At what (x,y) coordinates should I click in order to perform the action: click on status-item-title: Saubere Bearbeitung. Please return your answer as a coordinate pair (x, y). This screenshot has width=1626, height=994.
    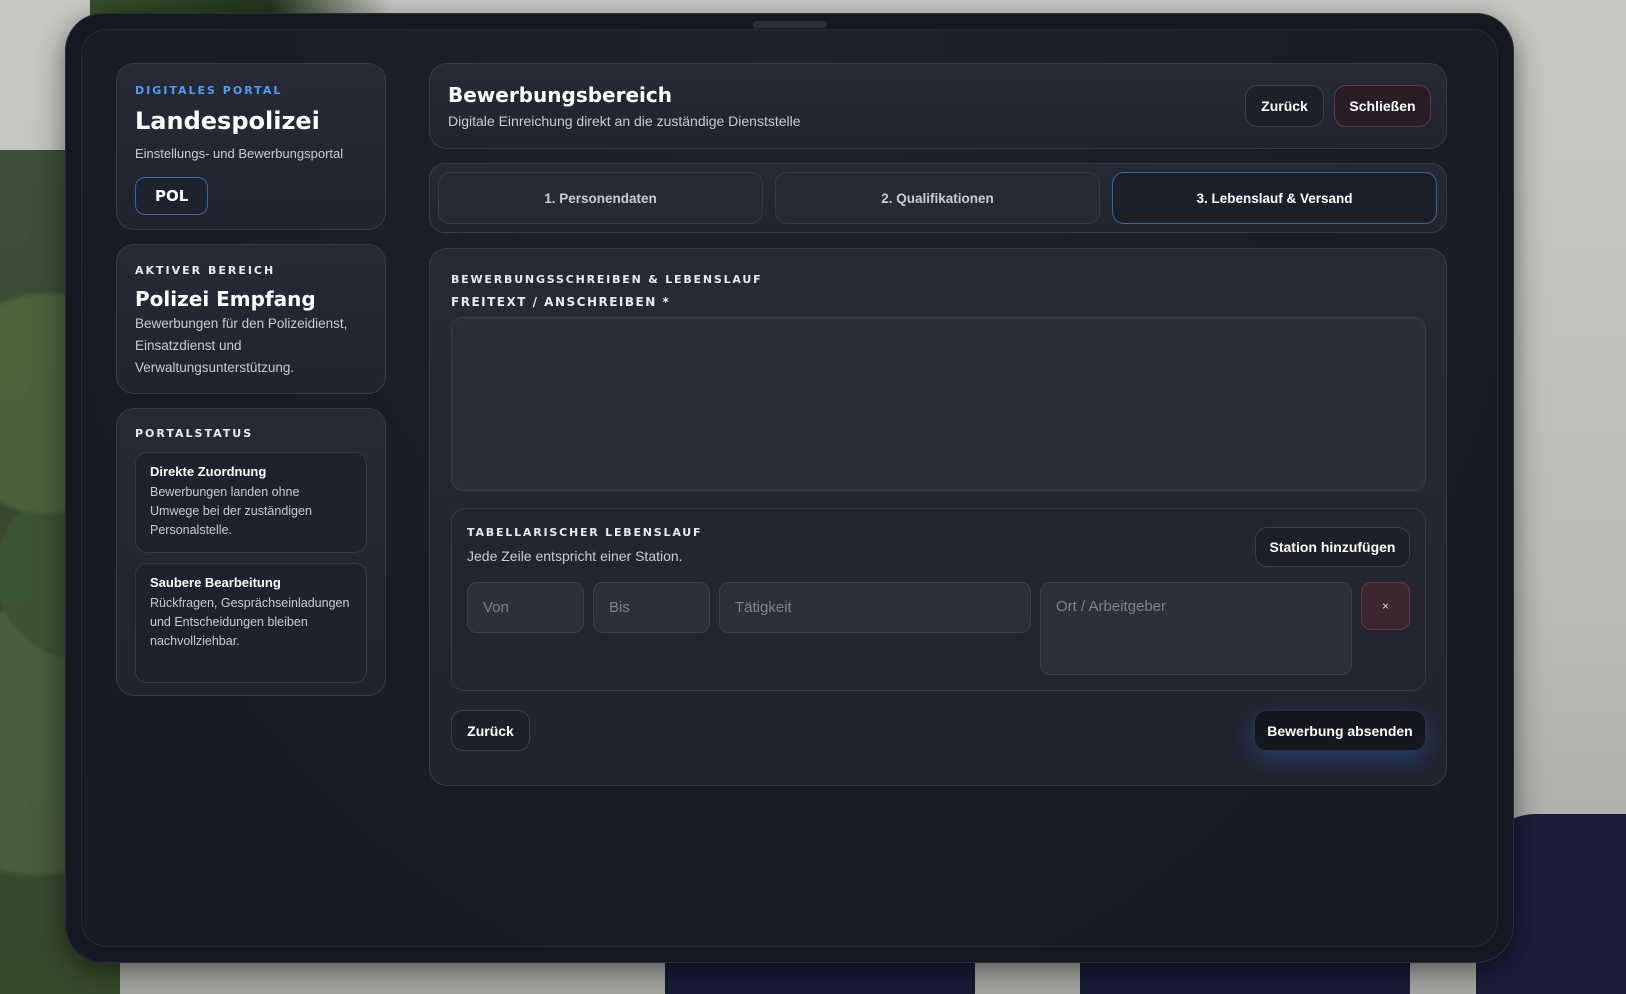
    Looking at the image, I should click on (215, 582).